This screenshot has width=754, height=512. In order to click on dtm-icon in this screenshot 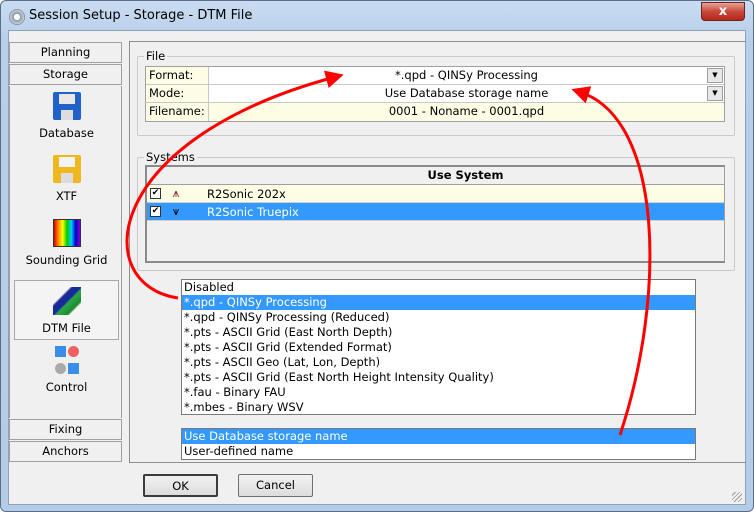, I will do `click(66, 301)`.